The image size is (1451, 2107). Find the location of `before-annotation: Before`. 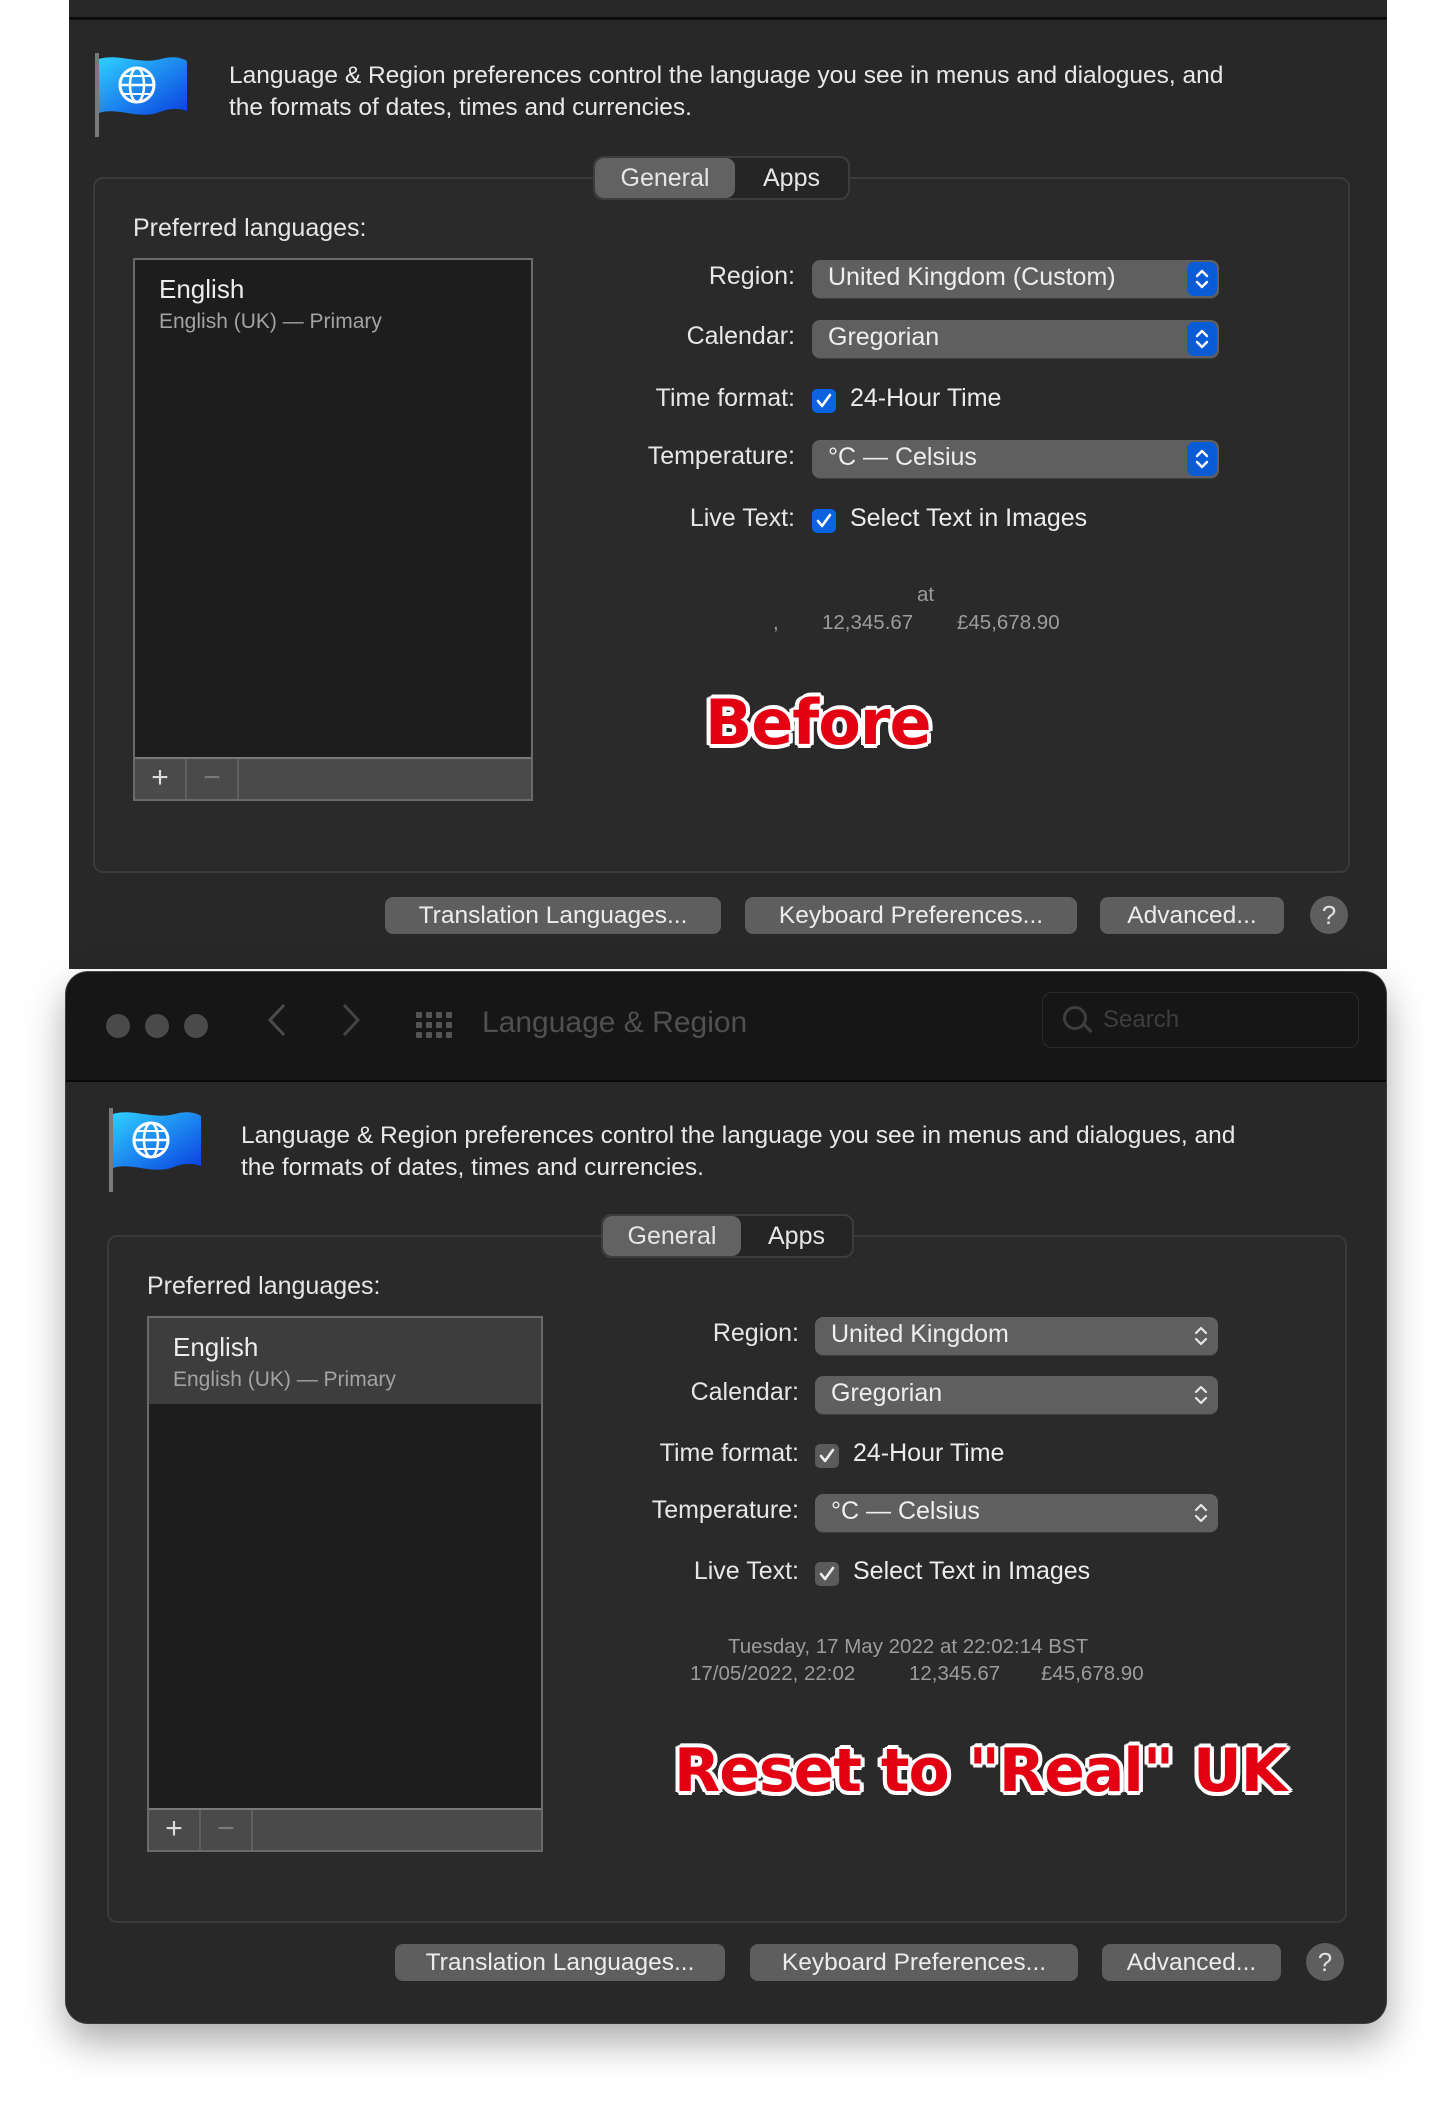

before-annotation: Before is located at coordinates (818, 722).